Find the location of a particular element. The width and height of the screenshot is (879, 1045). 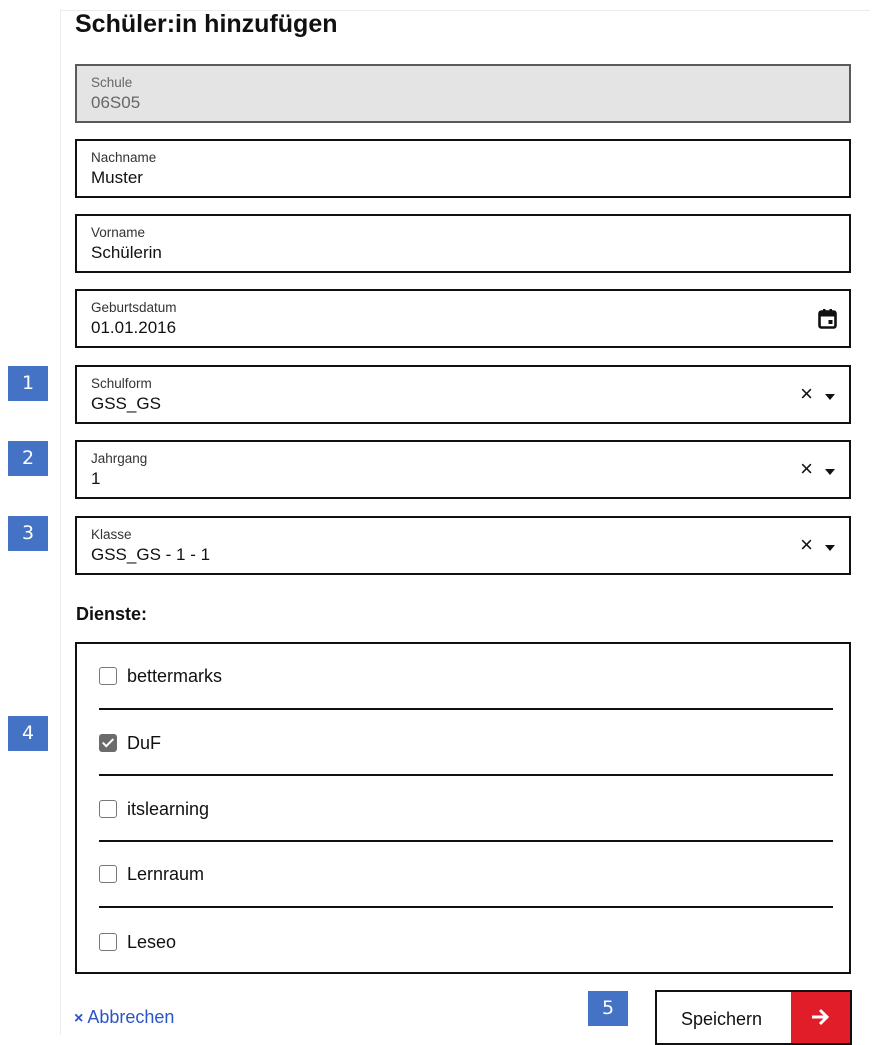

geburtsdatum-label: Geburtsdatum is located at coordinates (134, 307).